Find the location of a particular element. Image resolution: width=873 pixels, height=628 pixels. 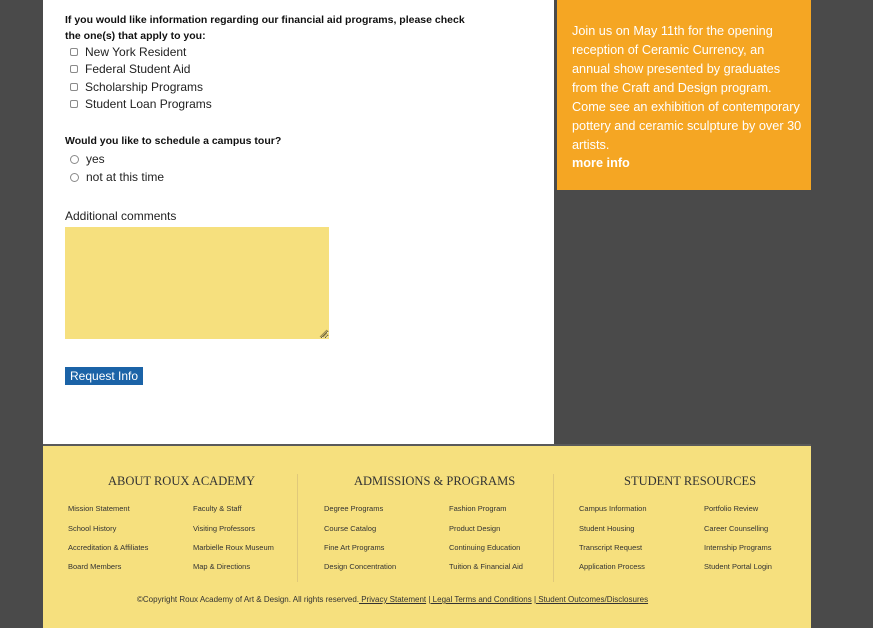

footer-resources-title: STUDENT RESOURCES is located at coordinates (690, 481).